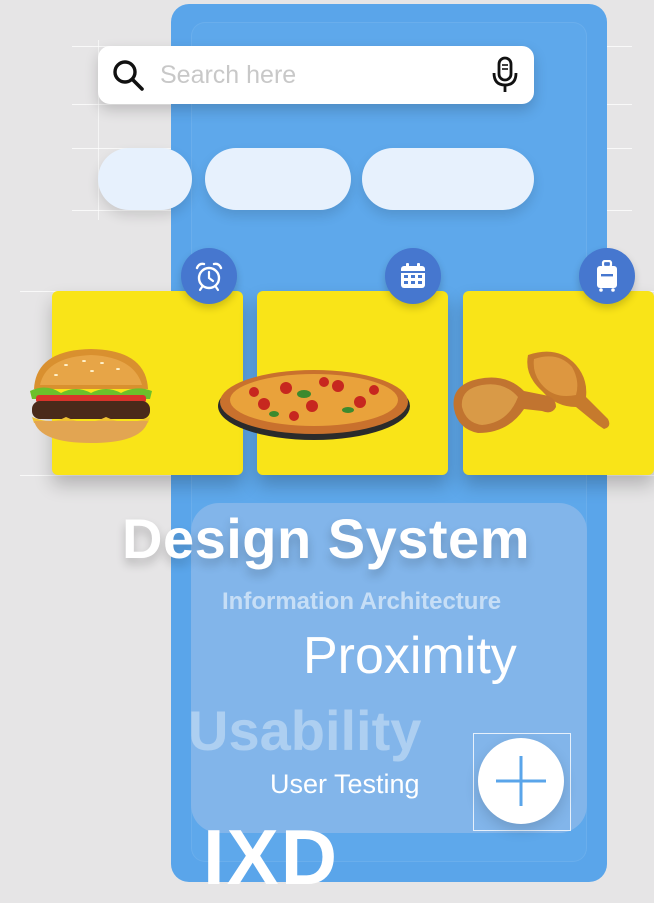 This screenshot has width=654, height=903. I want to click on user-testing-text: User Testing, so click(345, 784).